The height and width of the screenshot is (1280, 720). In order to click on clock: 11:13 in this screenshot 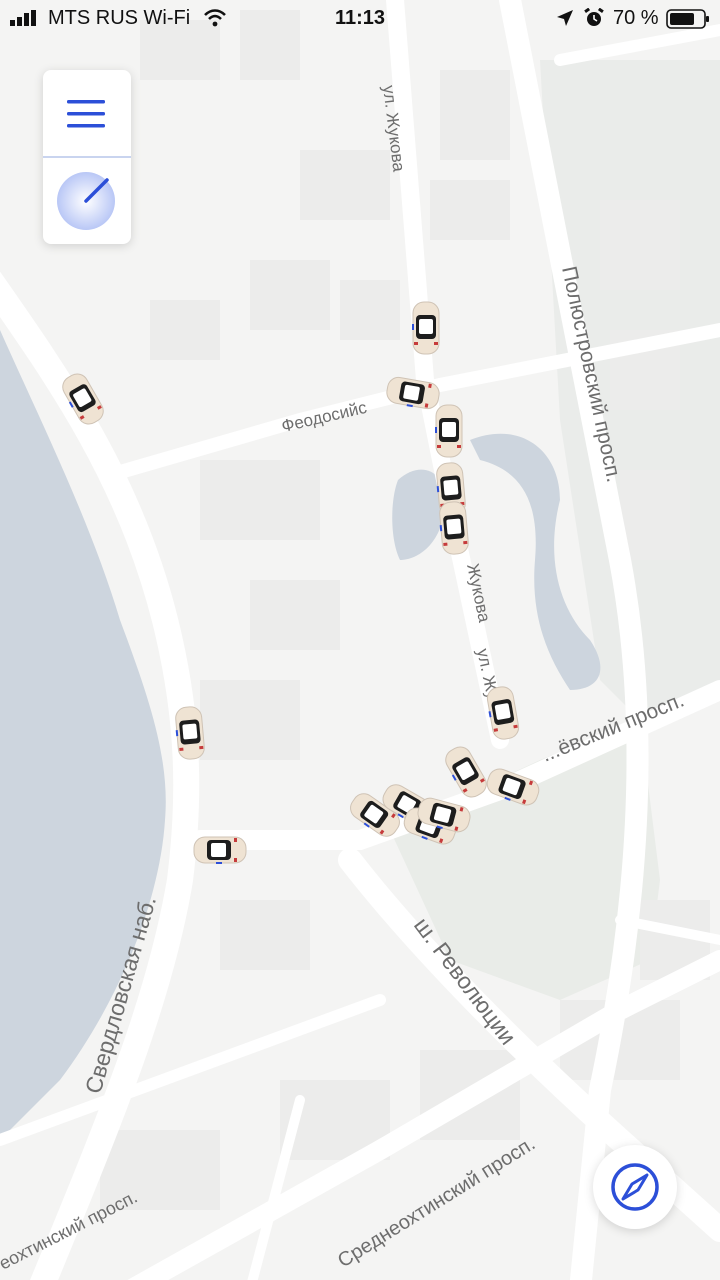, I will do `click(360, 18)`.